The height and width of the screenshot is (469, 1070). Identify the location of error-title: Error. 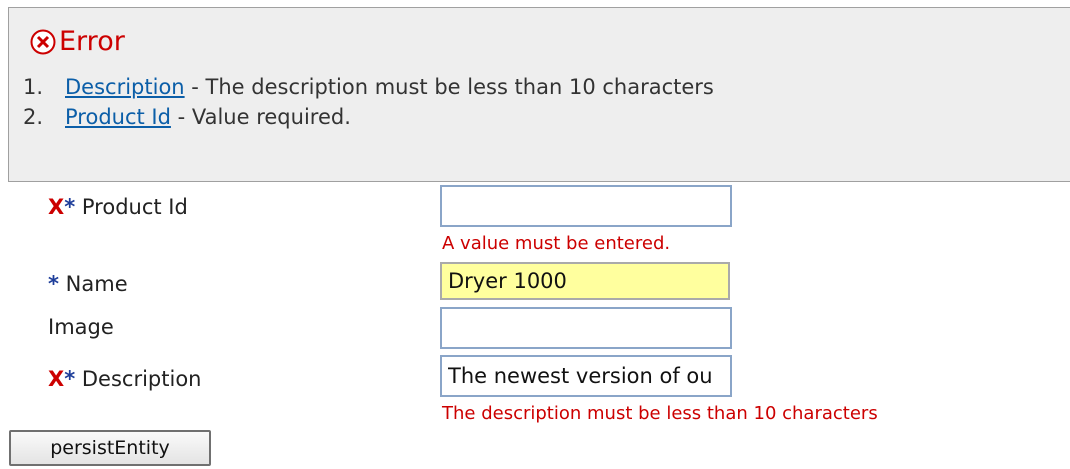
(92, 41).